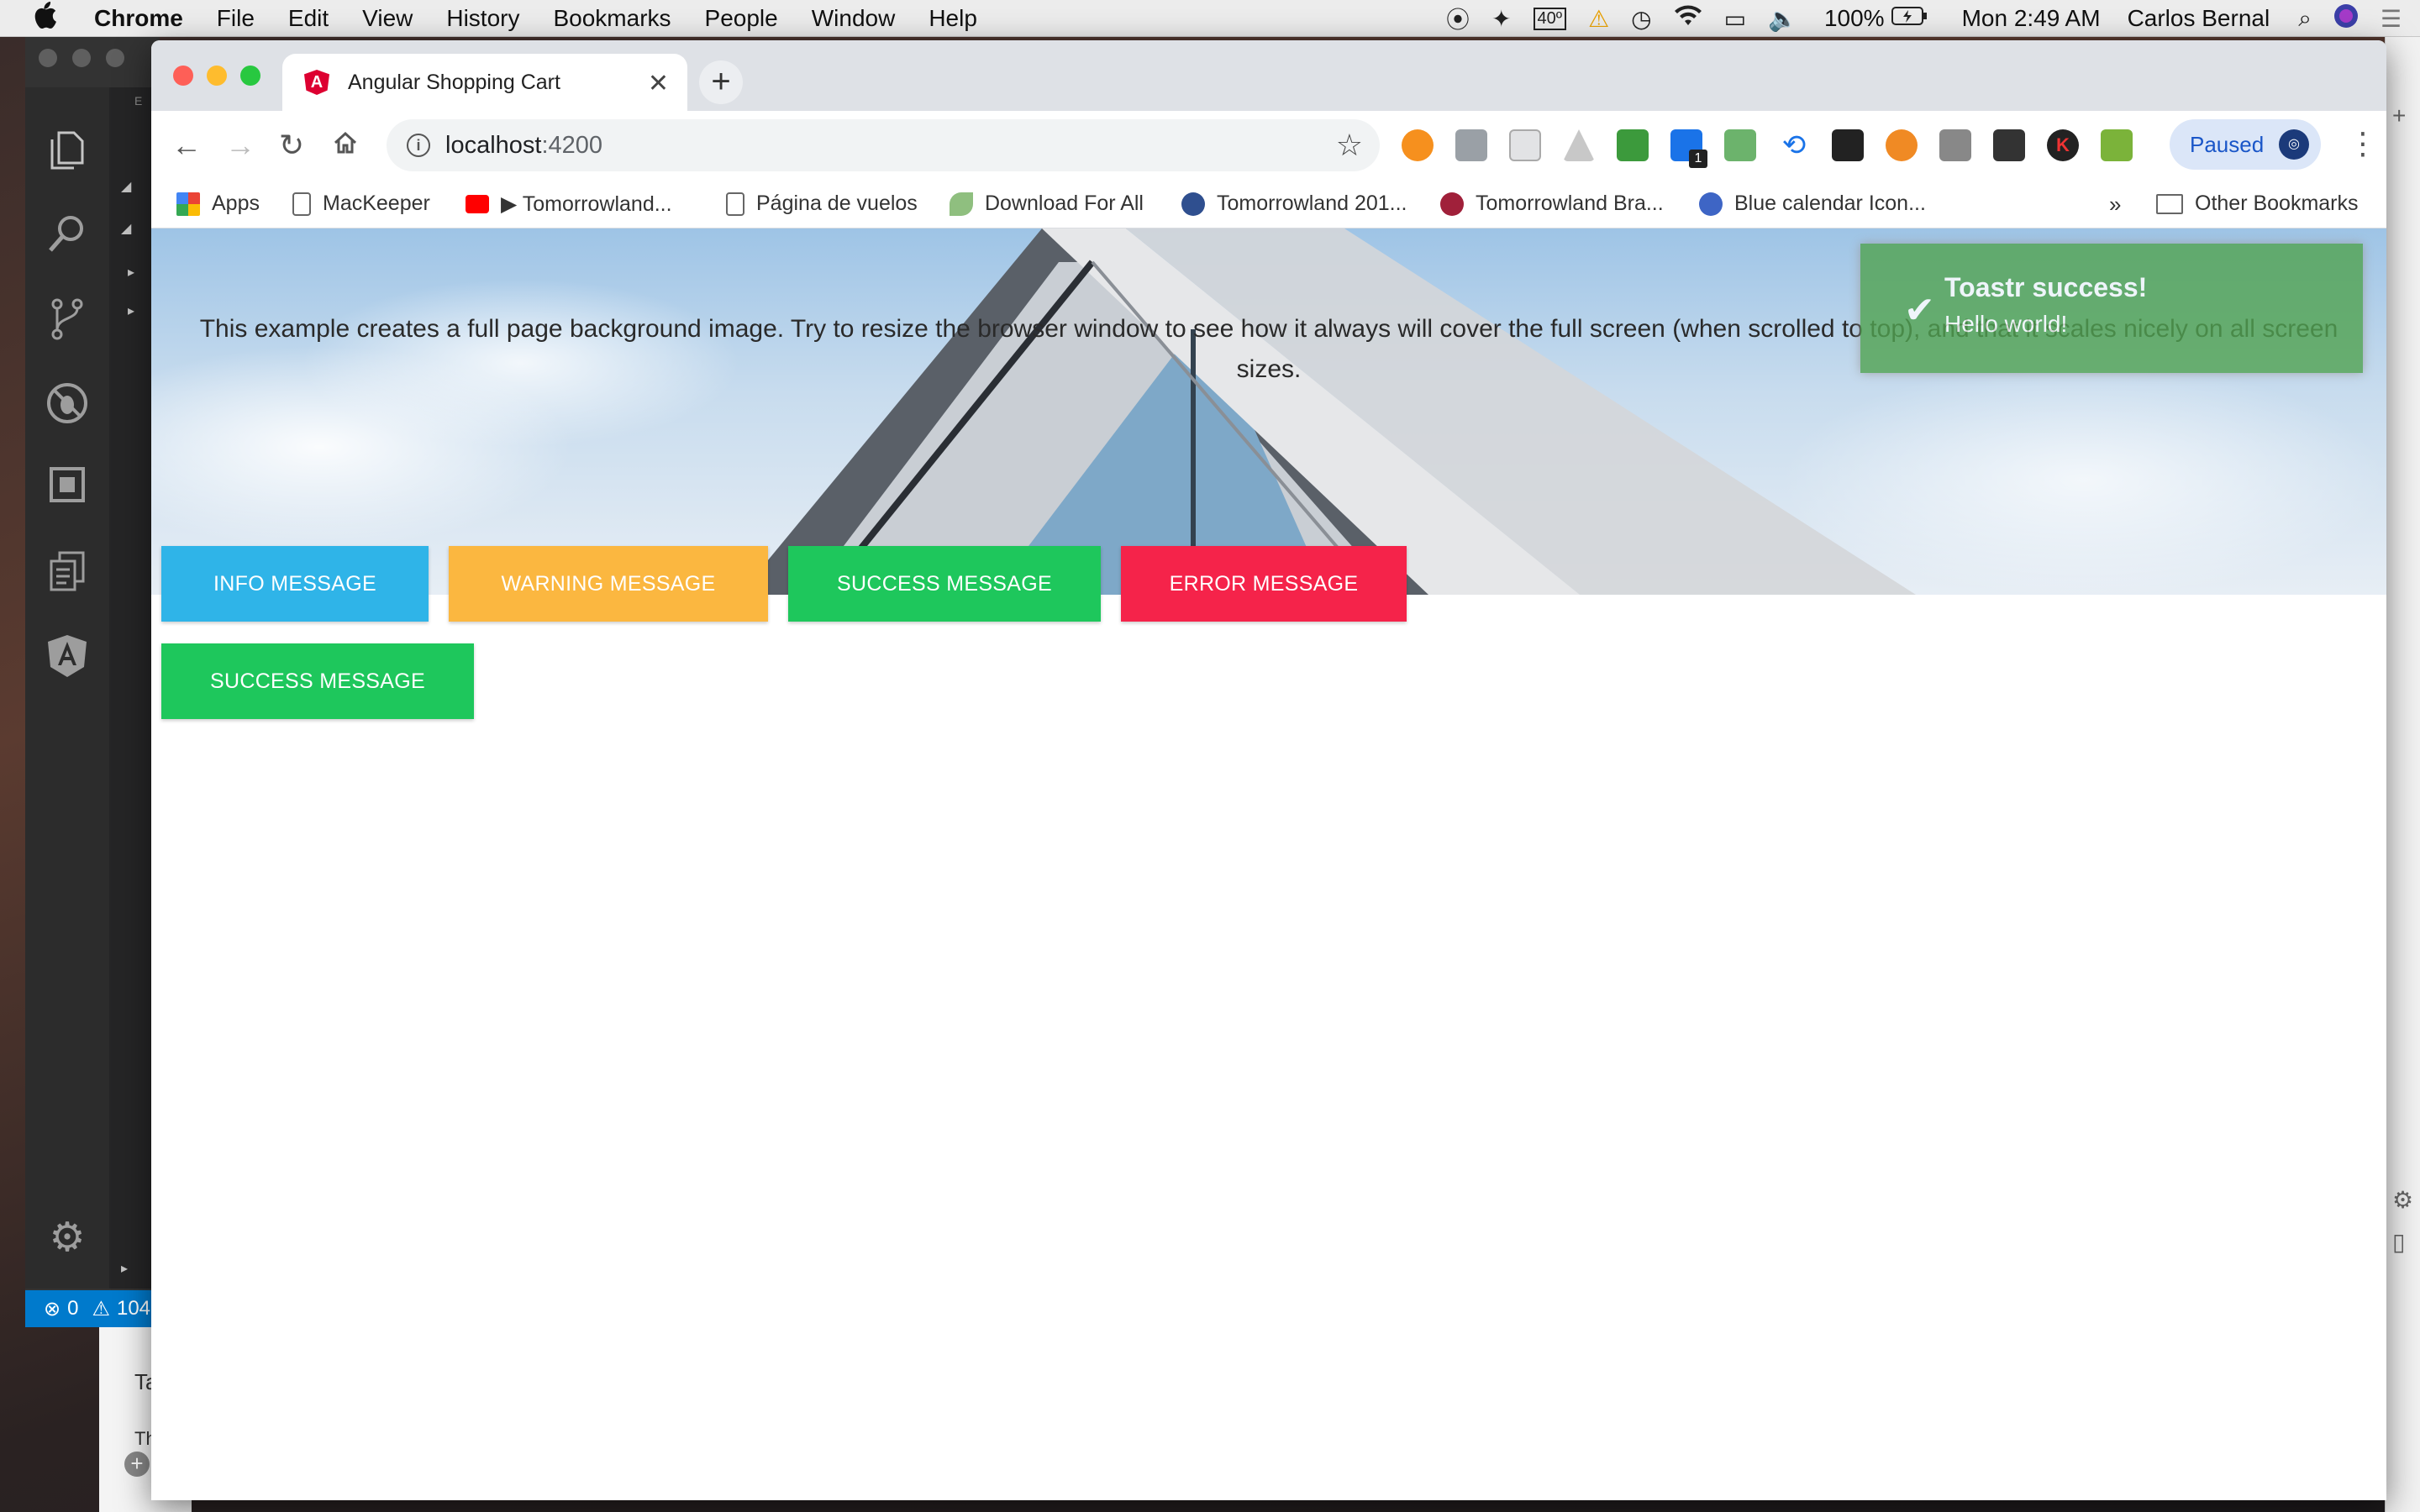 The width and height of the screenshot is (2420, 1512). What do you see at coordinates (523, 146) in the screenshot?
I see `url-text: localhost:4200` at bounding box center [523, 146].